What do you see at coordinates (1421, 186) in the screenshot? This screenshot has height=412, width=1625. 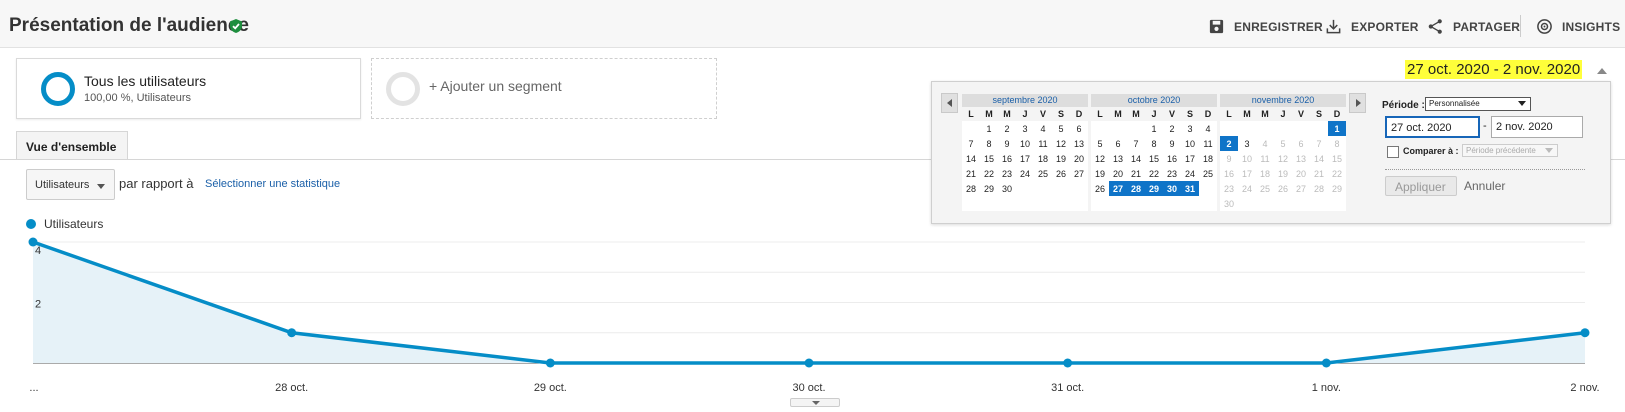 I see `apply-button: Appliquer` at bounding box center [1421, 186].